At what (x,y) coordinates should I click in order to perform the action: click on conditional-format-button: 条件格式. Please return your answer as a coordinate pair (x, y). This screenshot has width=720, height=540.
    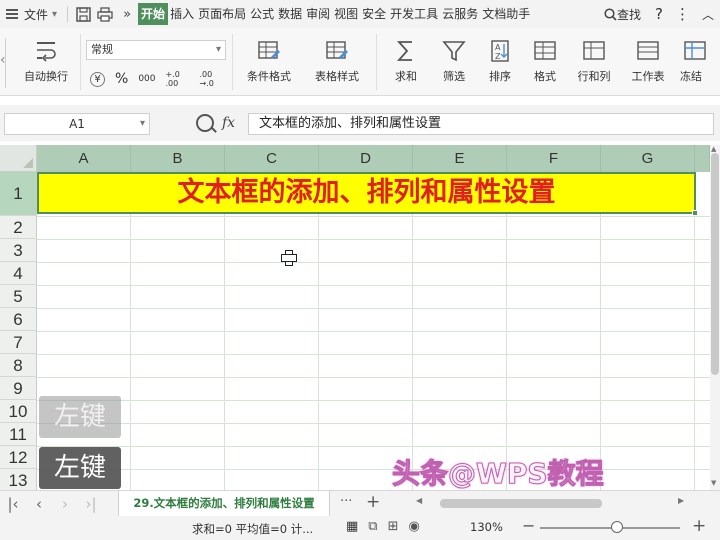
    Looking at the image, I should click on (269, 61).